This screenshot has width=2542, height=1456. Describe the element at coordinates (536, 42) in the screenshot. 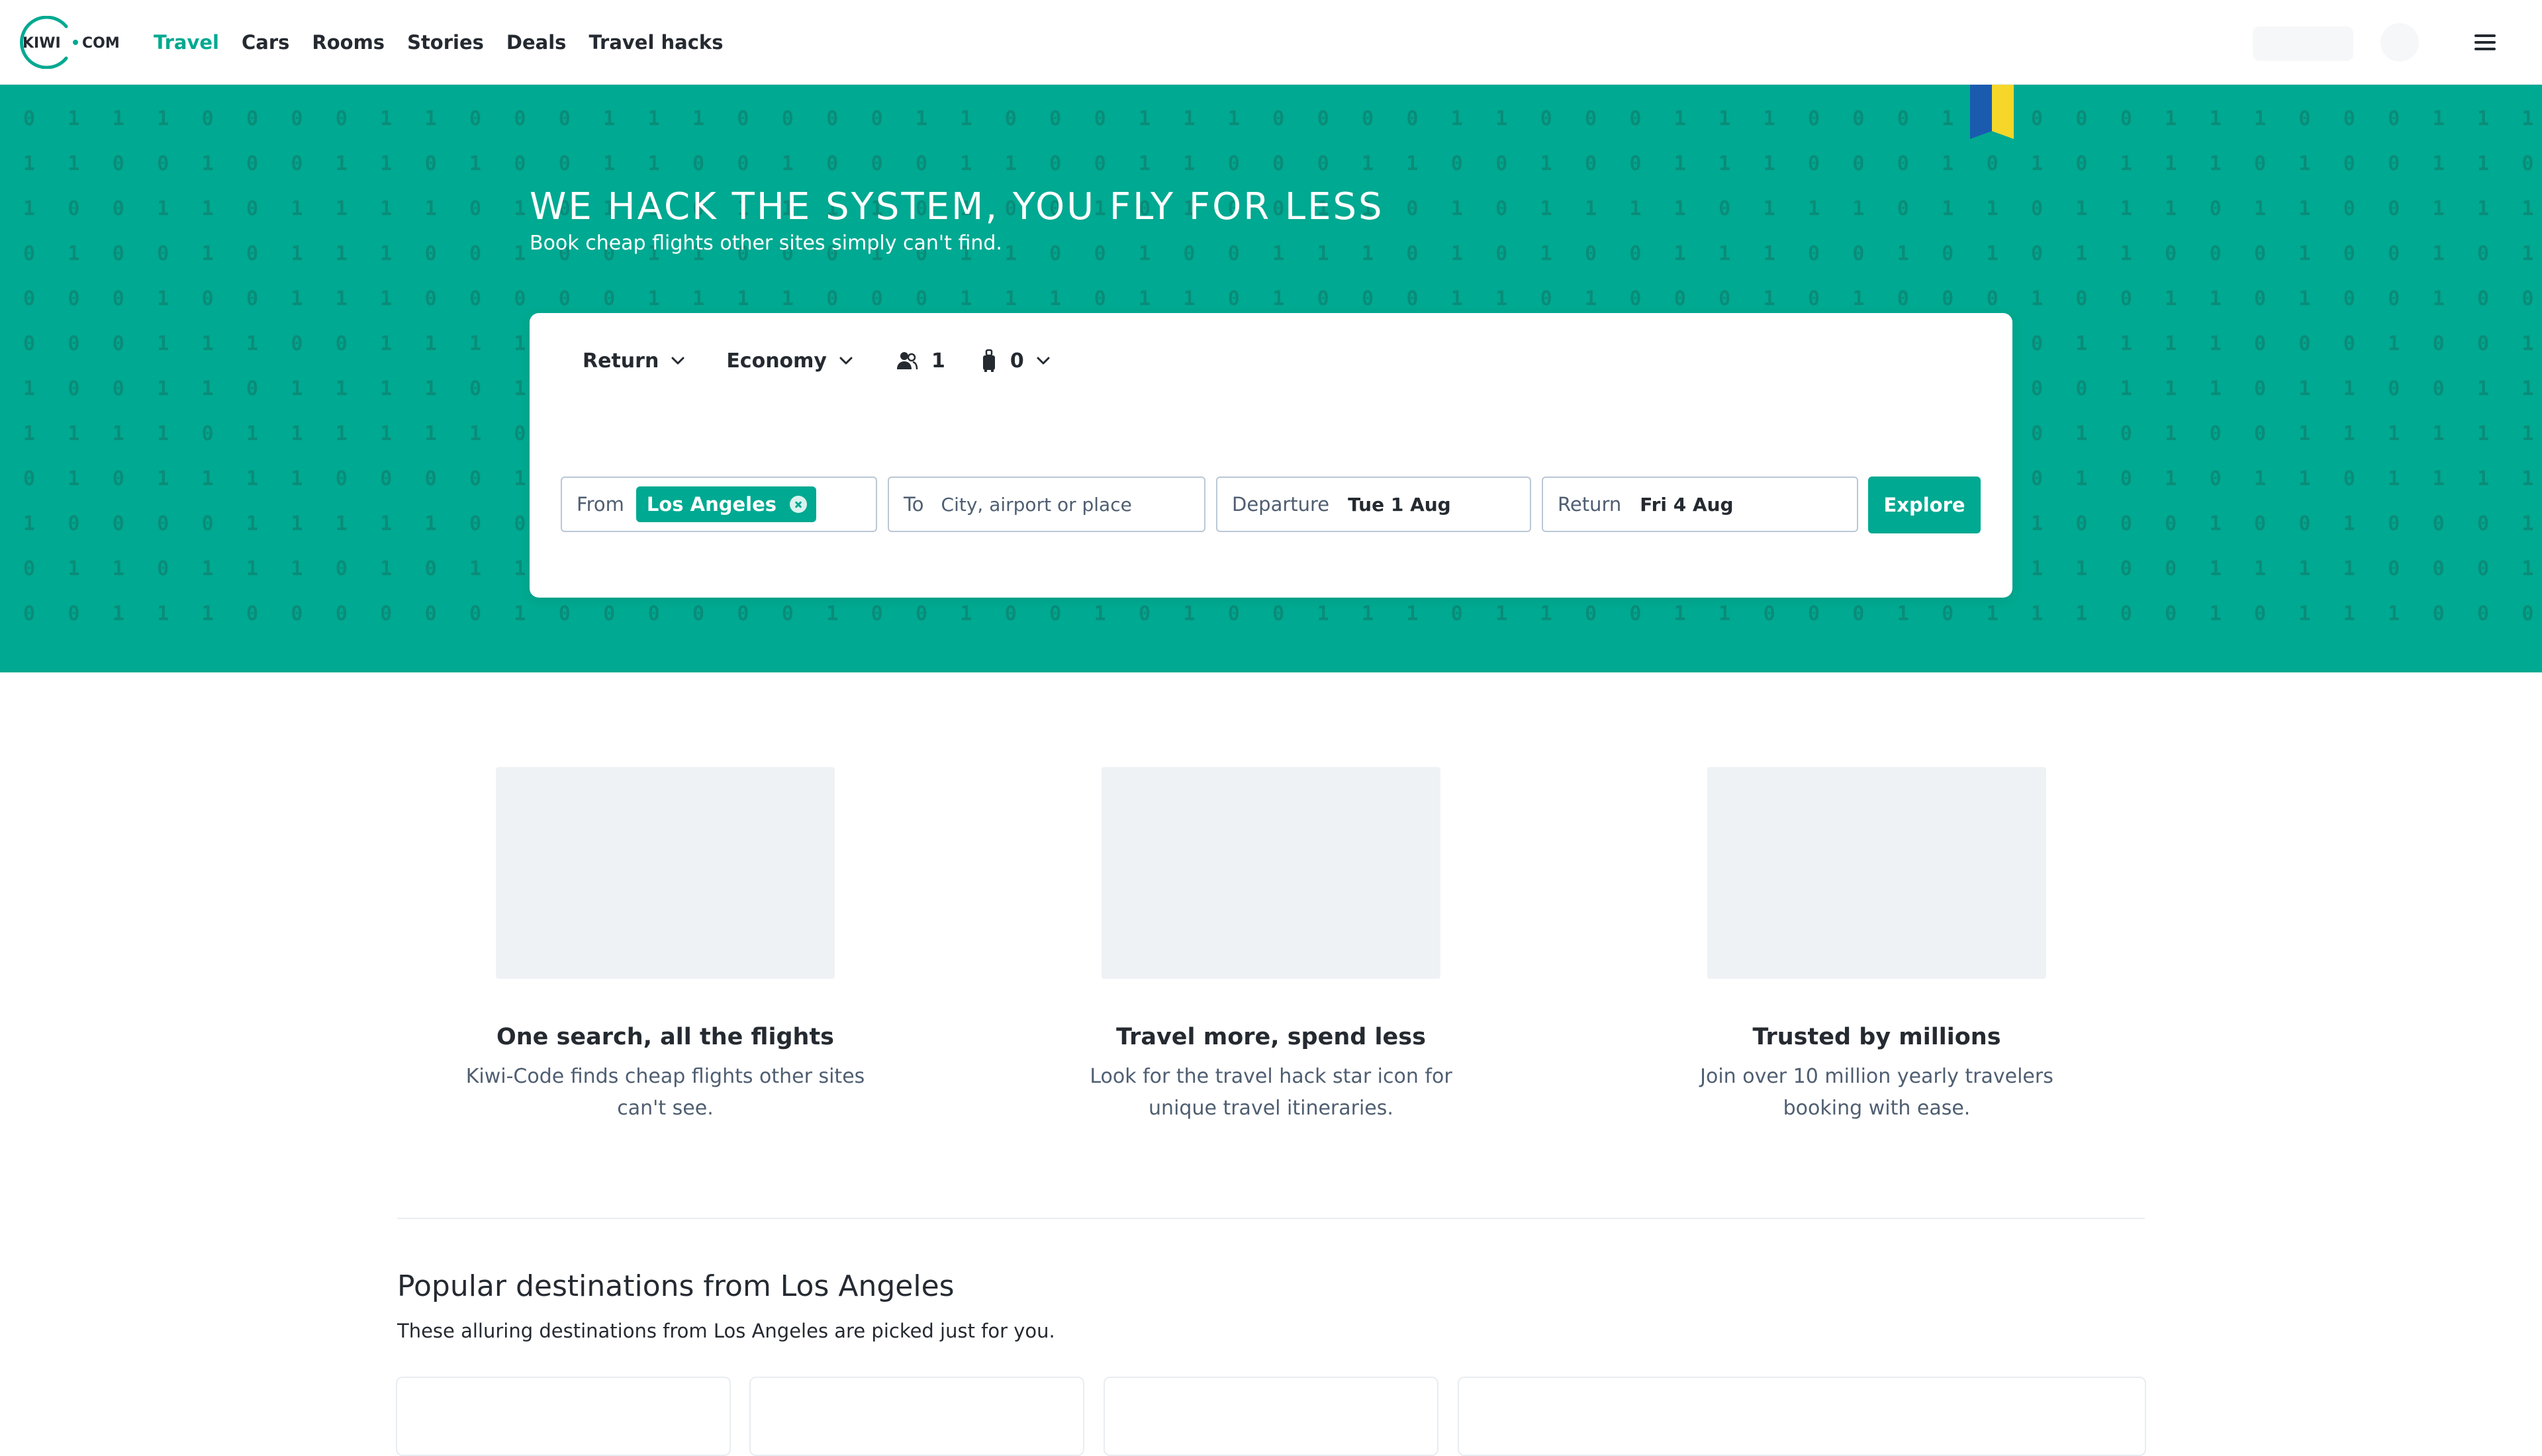

I see `nav-item-deals: Deals` at that location.